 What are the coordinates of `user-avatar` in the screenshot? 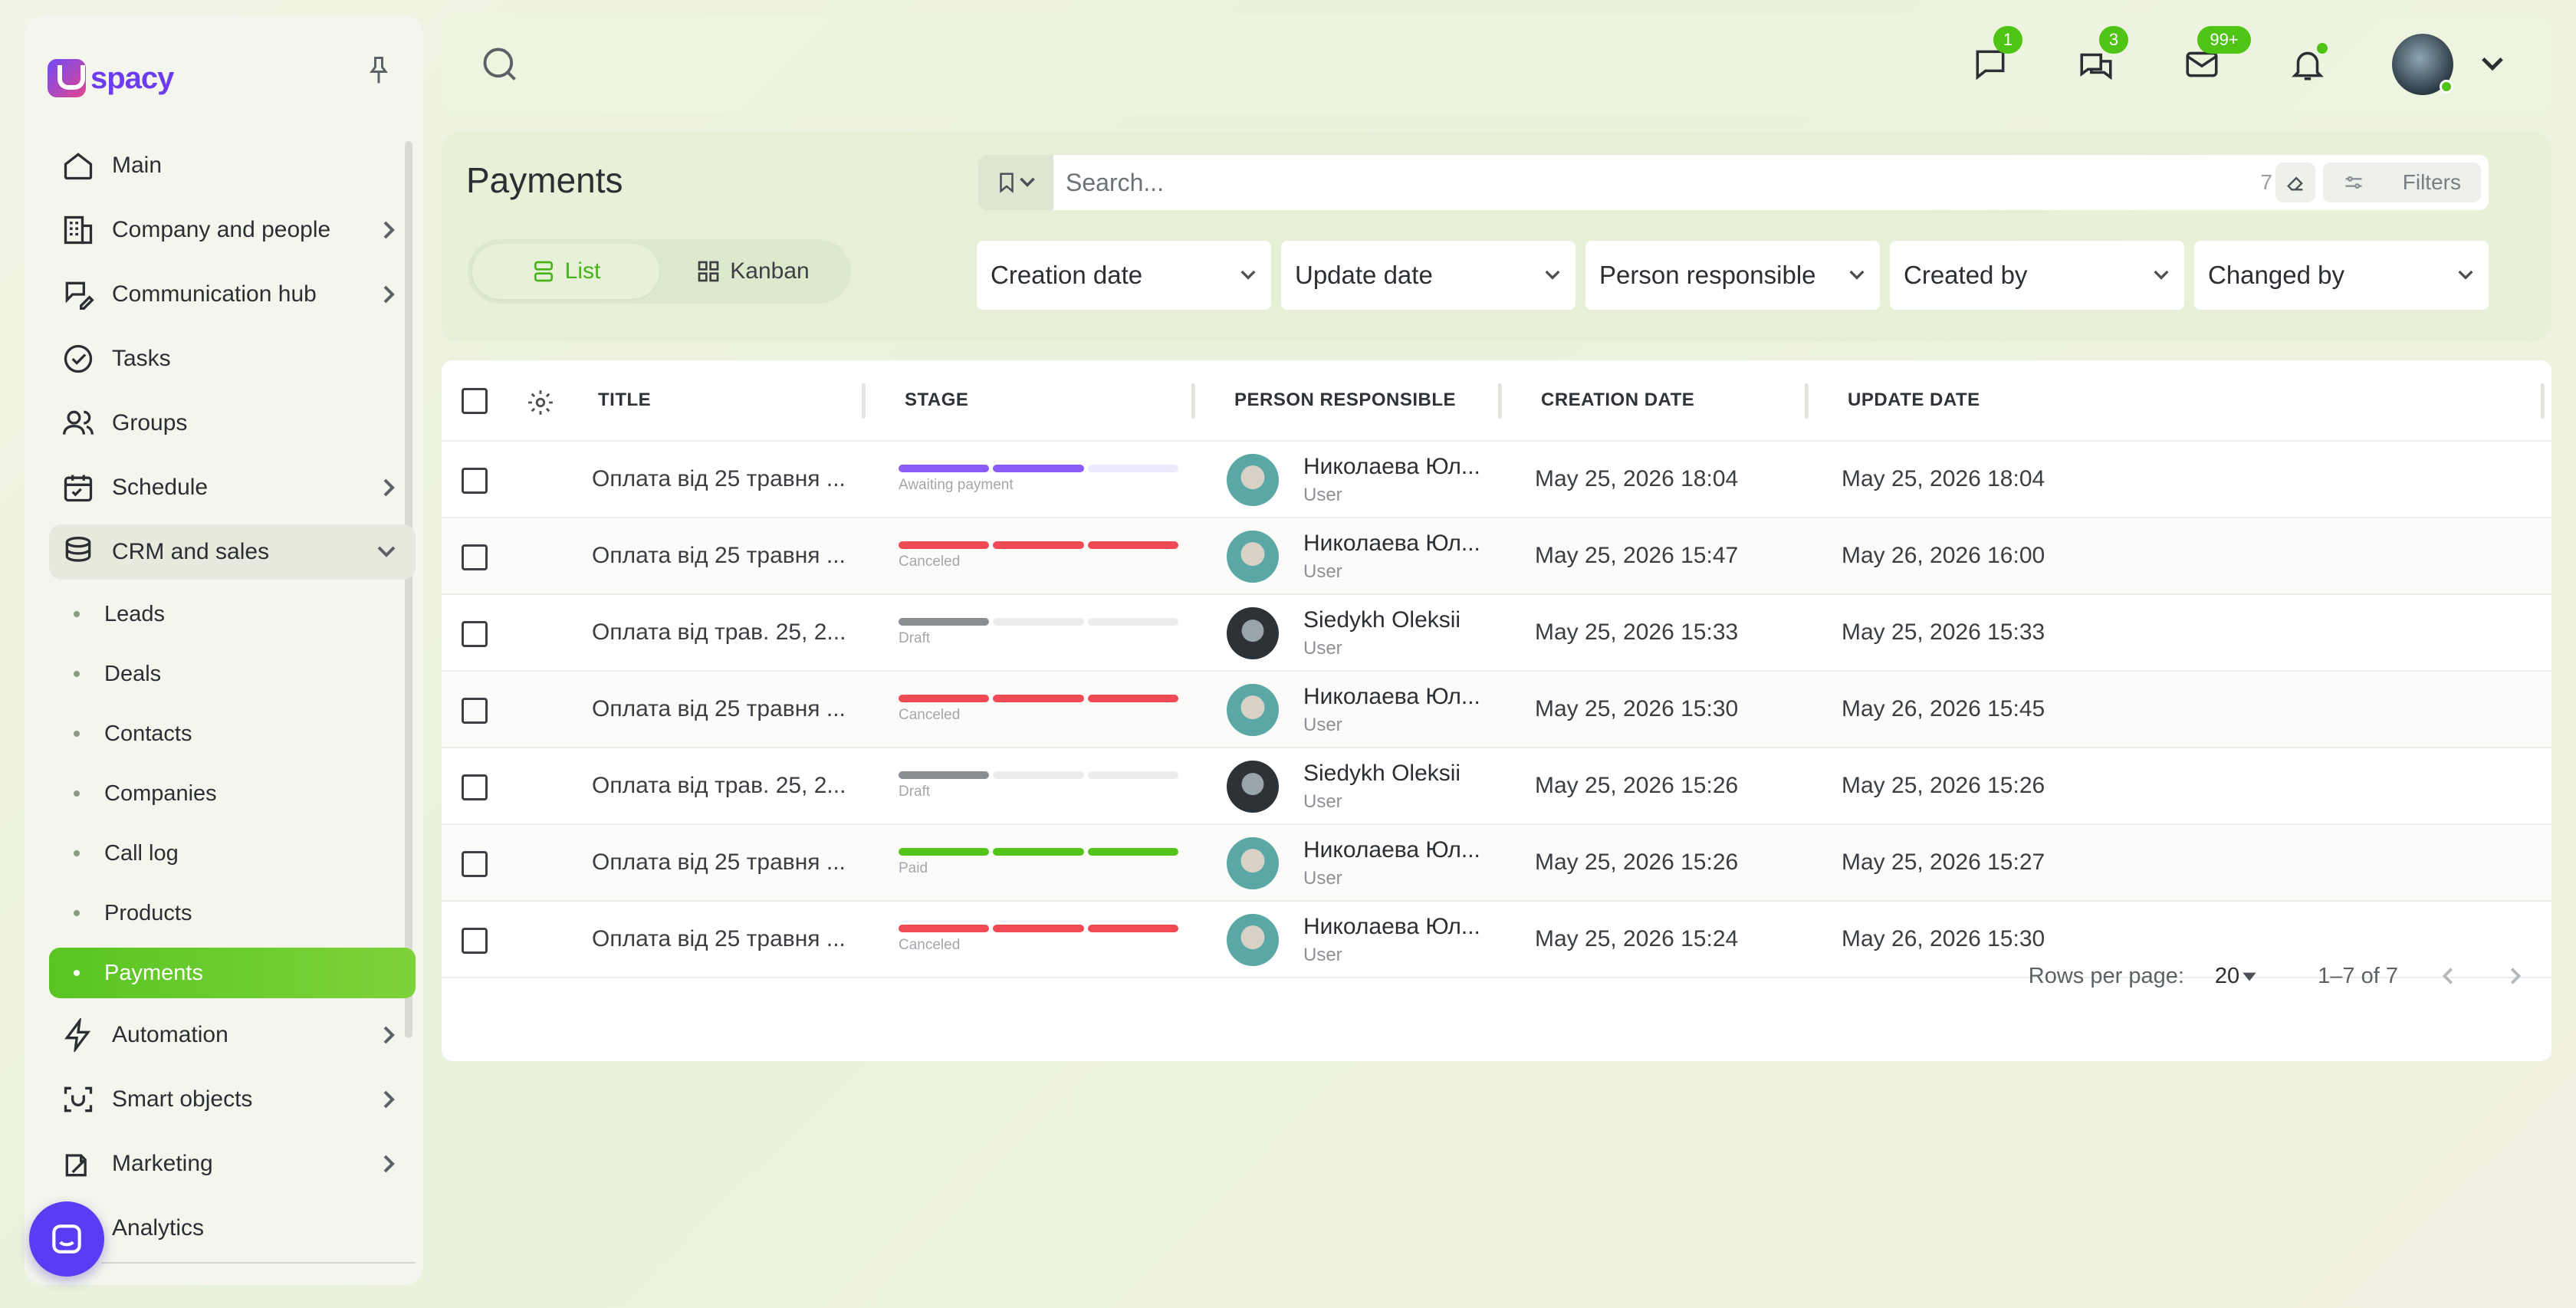 It's located at (2422, 64).